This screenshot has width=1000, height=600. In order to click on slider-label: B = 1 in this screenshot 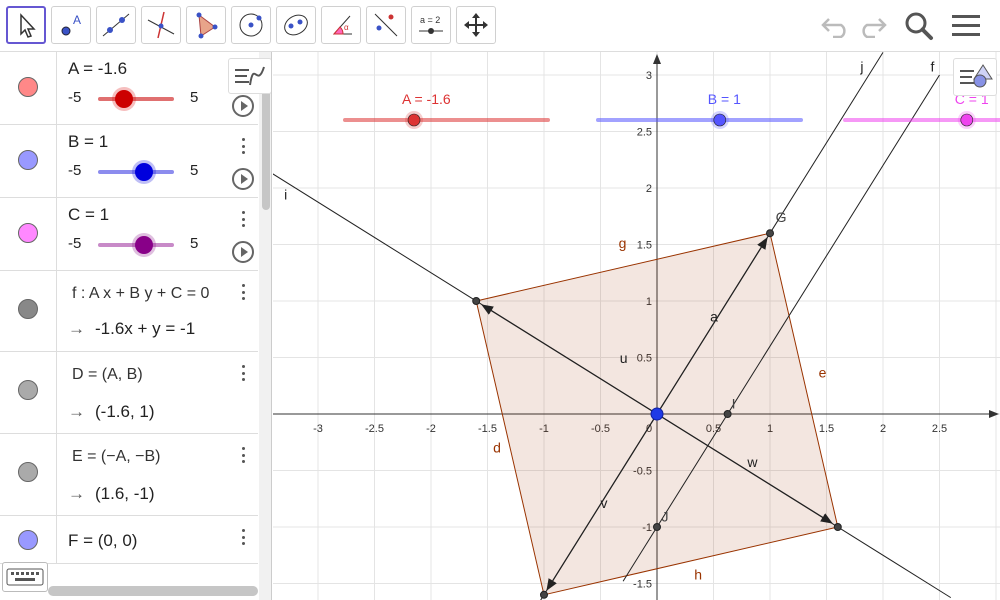, I will do `click(724, 99)`.